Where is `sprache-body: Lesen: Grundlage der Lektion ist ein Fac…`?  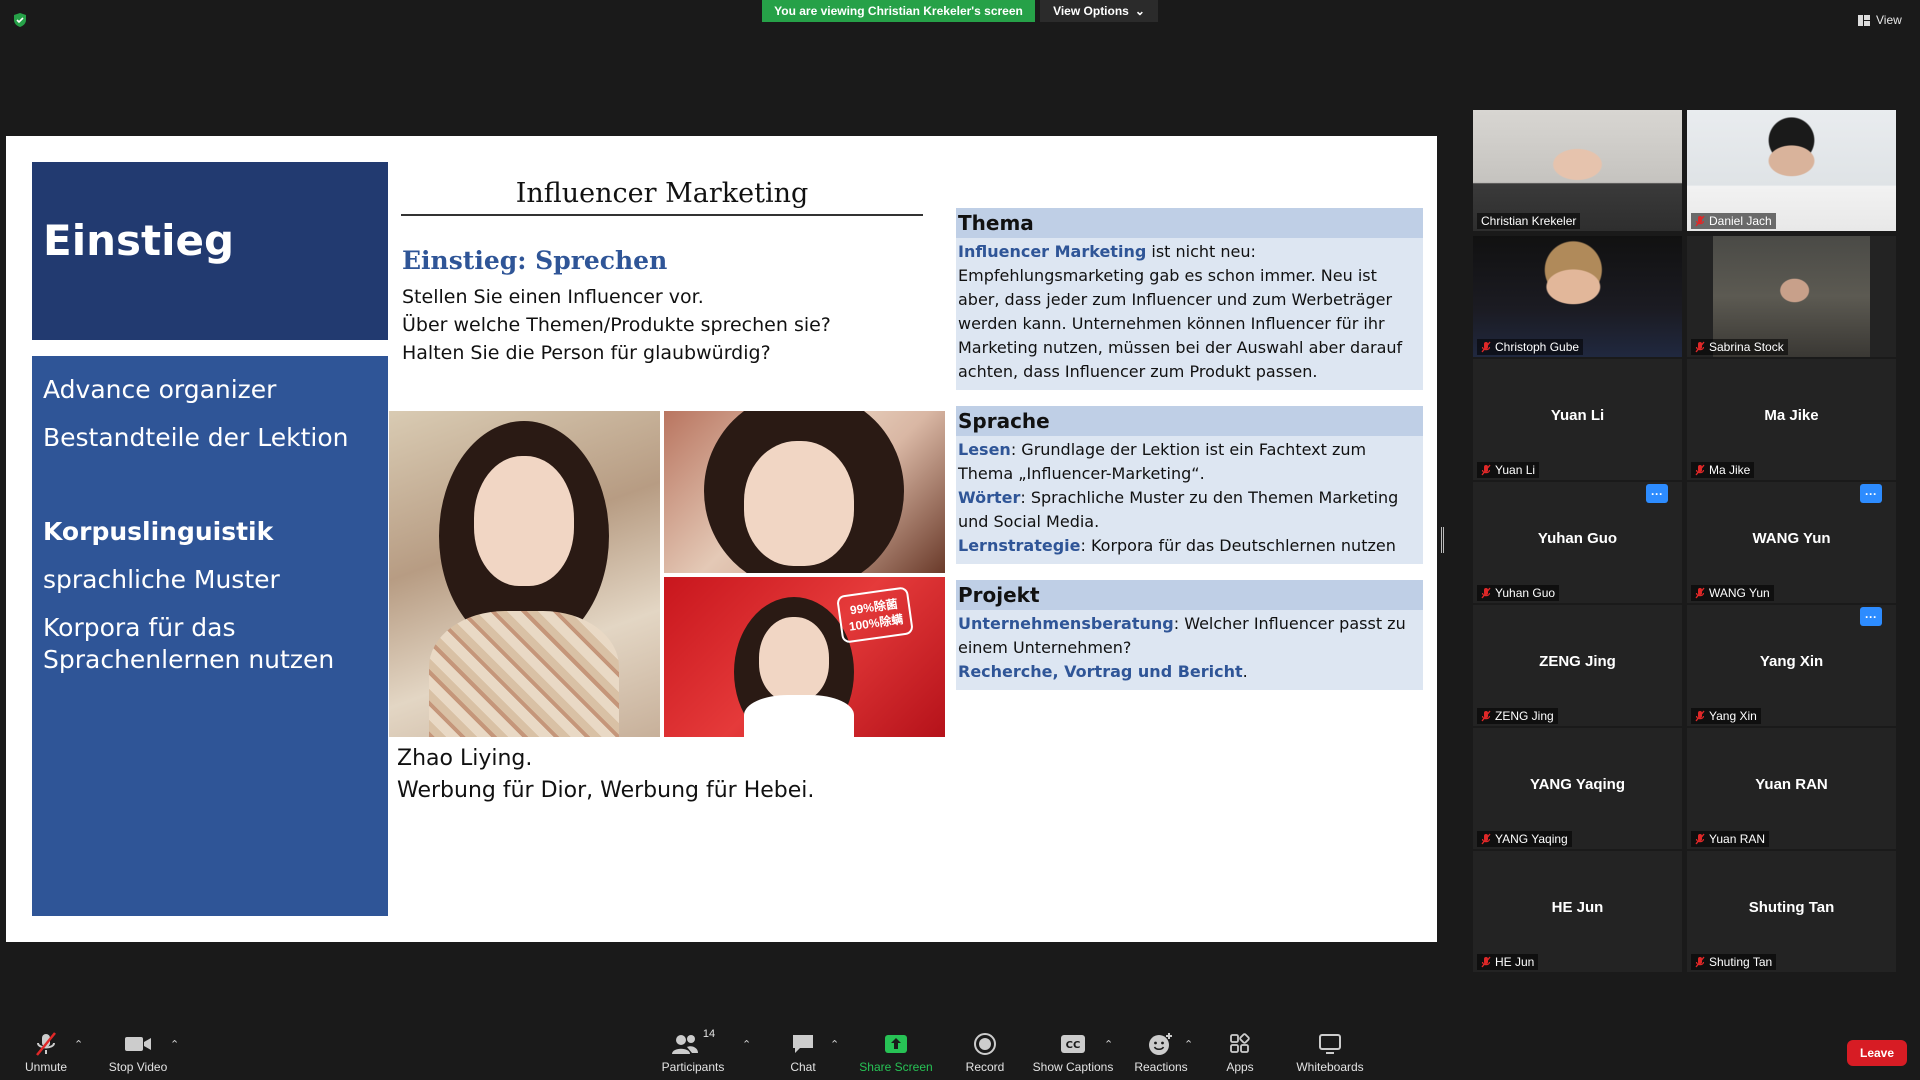 sprache-body: Lesen: Grundlage der Lektion ist ein Fac… is located at coordinates (1189, 500).